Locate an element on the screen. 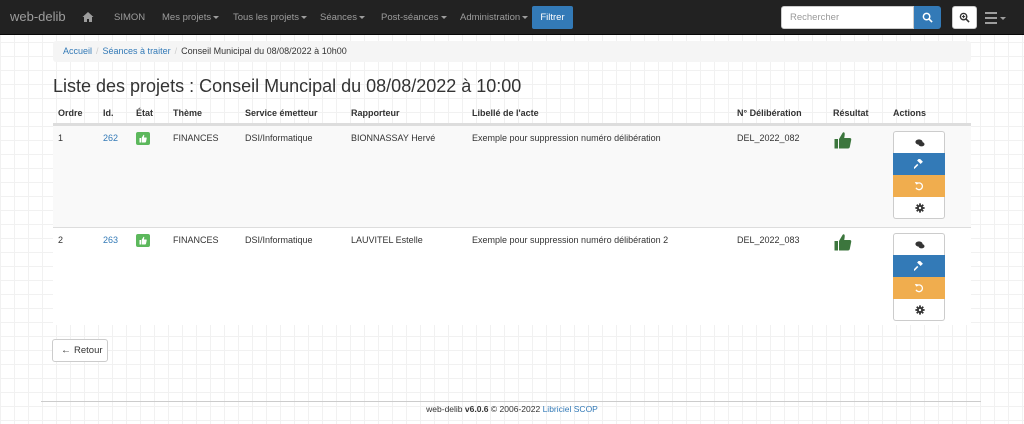 This screenshot has height=424, width=1024. home-icon is located at coordinates (88, 17).